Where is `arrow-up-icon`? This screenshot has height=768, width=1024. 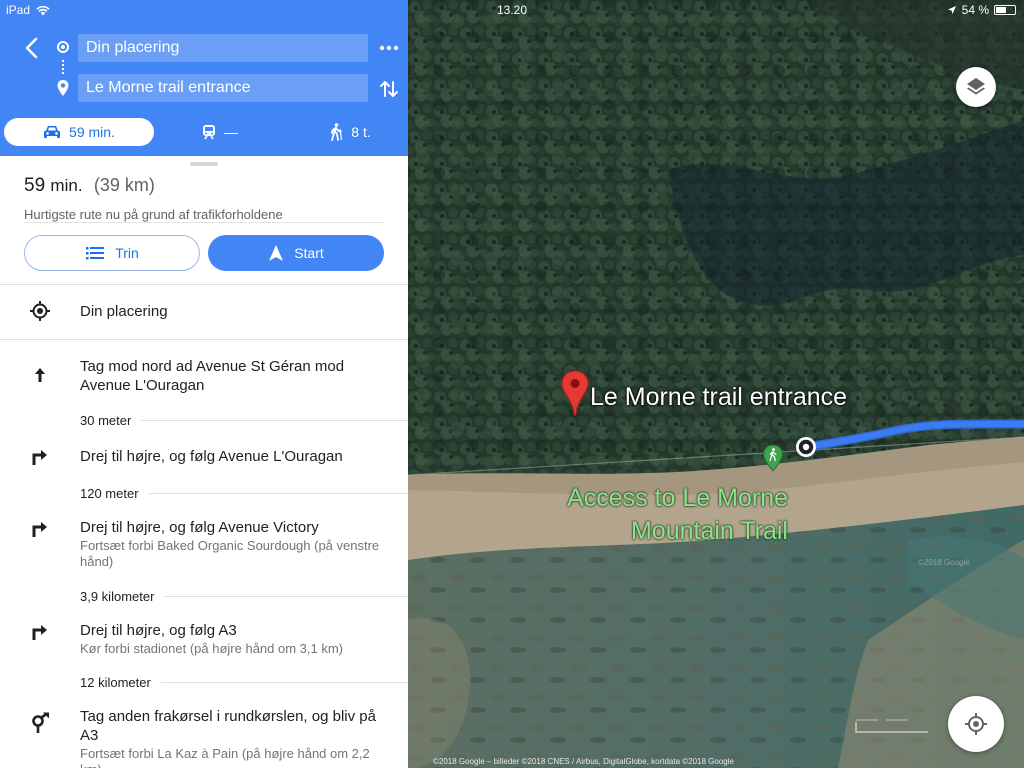
arrow-up-icon is located at coordinates (40, 375).